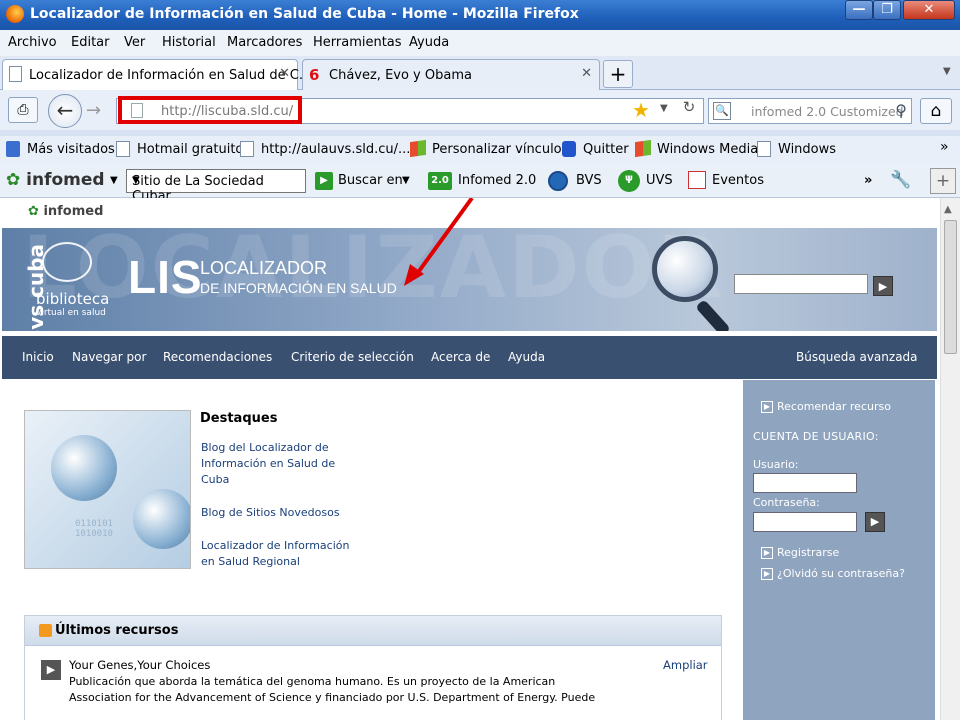 The width and height of the screenshot is (960, 720). What do you see at coordinates (13, 149) in the screenshot?
I see `most-visited-icon` at bounding box center [13, 149].